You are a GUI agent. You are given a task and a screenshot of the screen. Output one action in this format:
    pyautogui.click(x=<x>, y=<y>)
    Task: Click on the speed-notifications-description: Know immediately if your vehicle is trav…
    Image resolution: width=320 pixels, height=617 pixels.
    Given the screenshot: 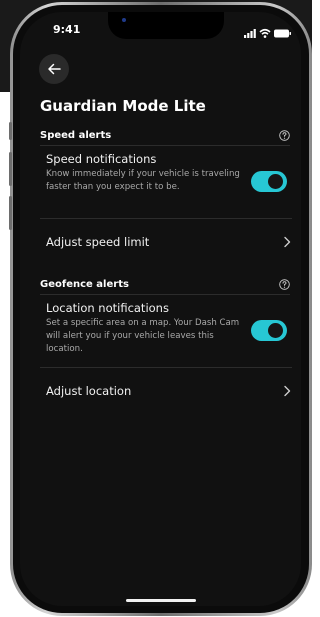 What is the action you would take?
    pyautogui.click(x=143, y=180)
    